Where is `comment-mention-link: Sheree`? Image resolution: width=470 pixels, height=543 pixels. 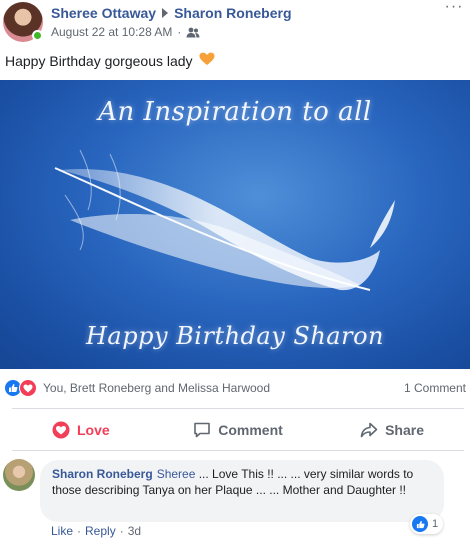 comment-mention-link: Sheree is located at coordinates (176, 474).